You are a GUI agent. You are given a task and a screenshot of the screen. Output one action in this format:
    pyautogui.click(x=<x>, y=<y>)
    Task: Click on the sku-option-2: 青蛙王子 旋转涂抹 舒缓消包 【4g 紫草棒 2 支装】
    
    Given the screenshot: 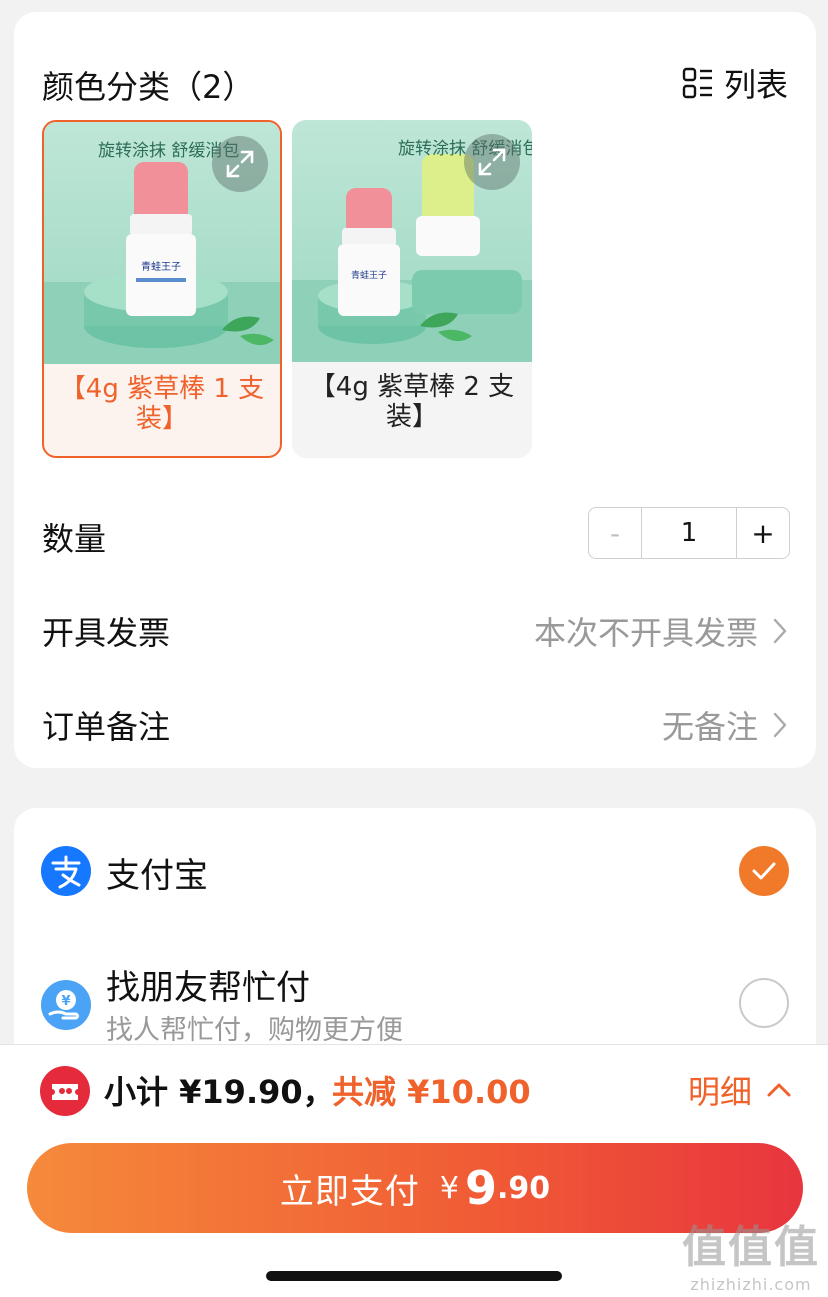 What is the action you would take?
    pyautogui.click(x=412, y=289)
    